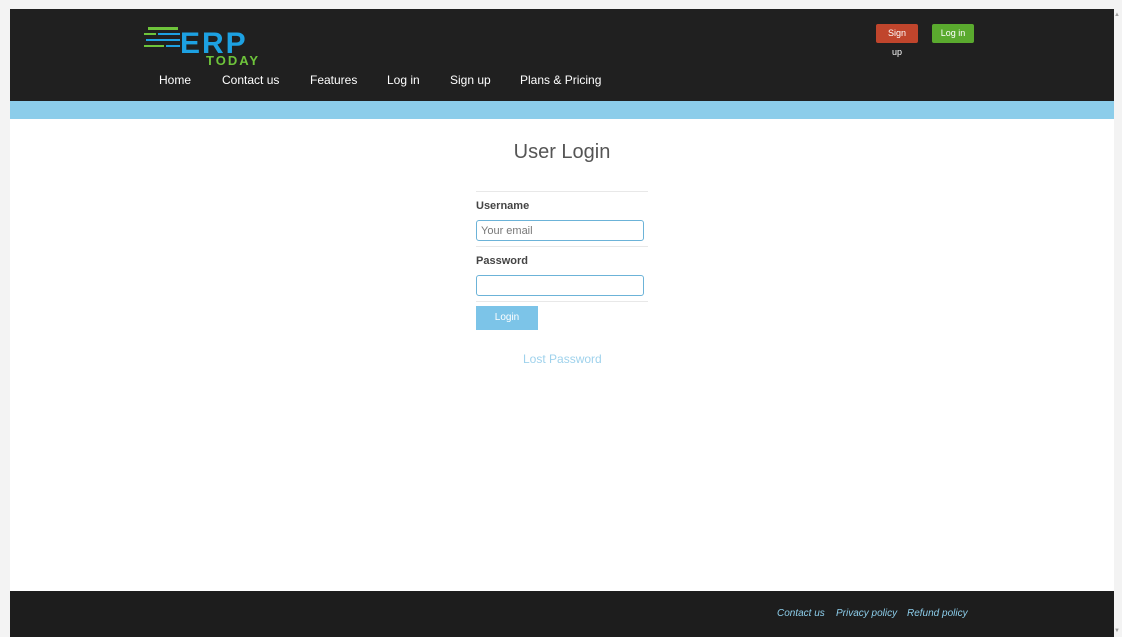 This screenshot has height=637, width=1122. What do you see at coordinates (953, 33) in the screenshot?
I see `header-login-button: Log in` at bounding box center [953, 33].